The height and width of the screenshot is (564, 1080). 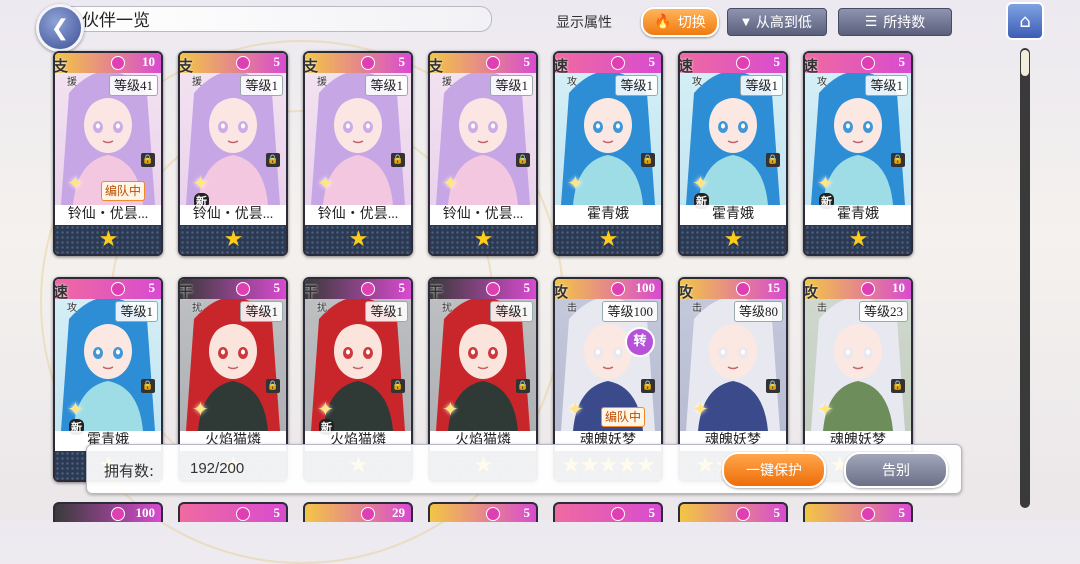 I want to click on sort-key-button: ☰ 所持数, so click(x=895, y=22).